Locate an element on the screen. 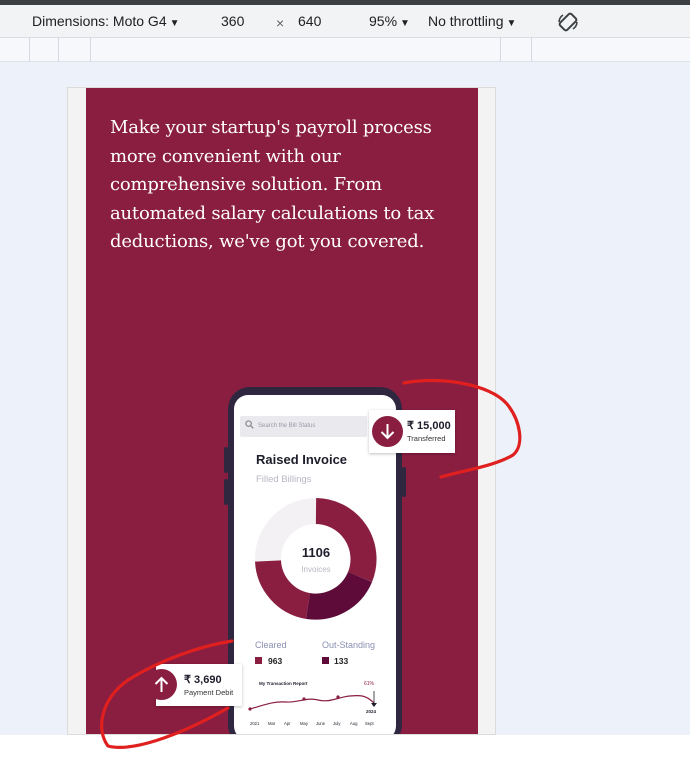 The width and height of the screenshot is (690, 757). rotate-icon is located at coordinates (568, 22).